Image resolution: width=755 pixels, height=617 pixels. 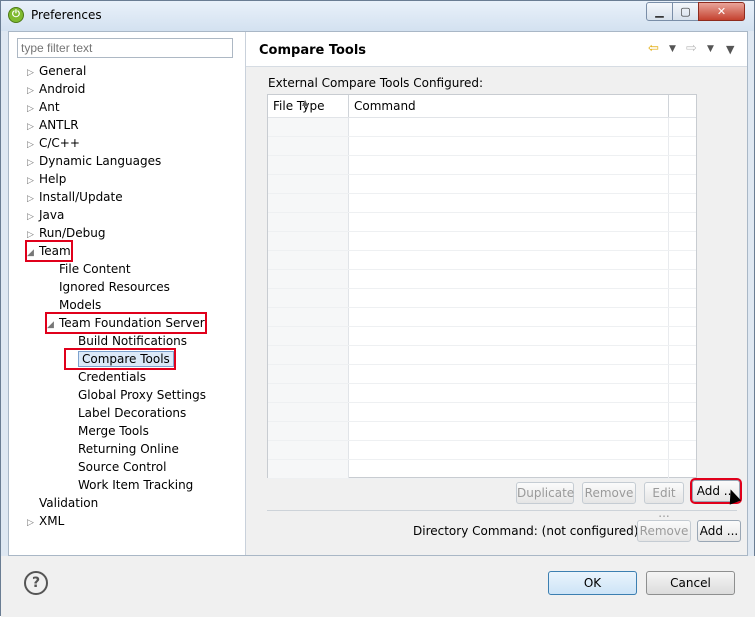 I want to click on tree-item-compare-tools: Compare Tools, so click(x=120, y=359).